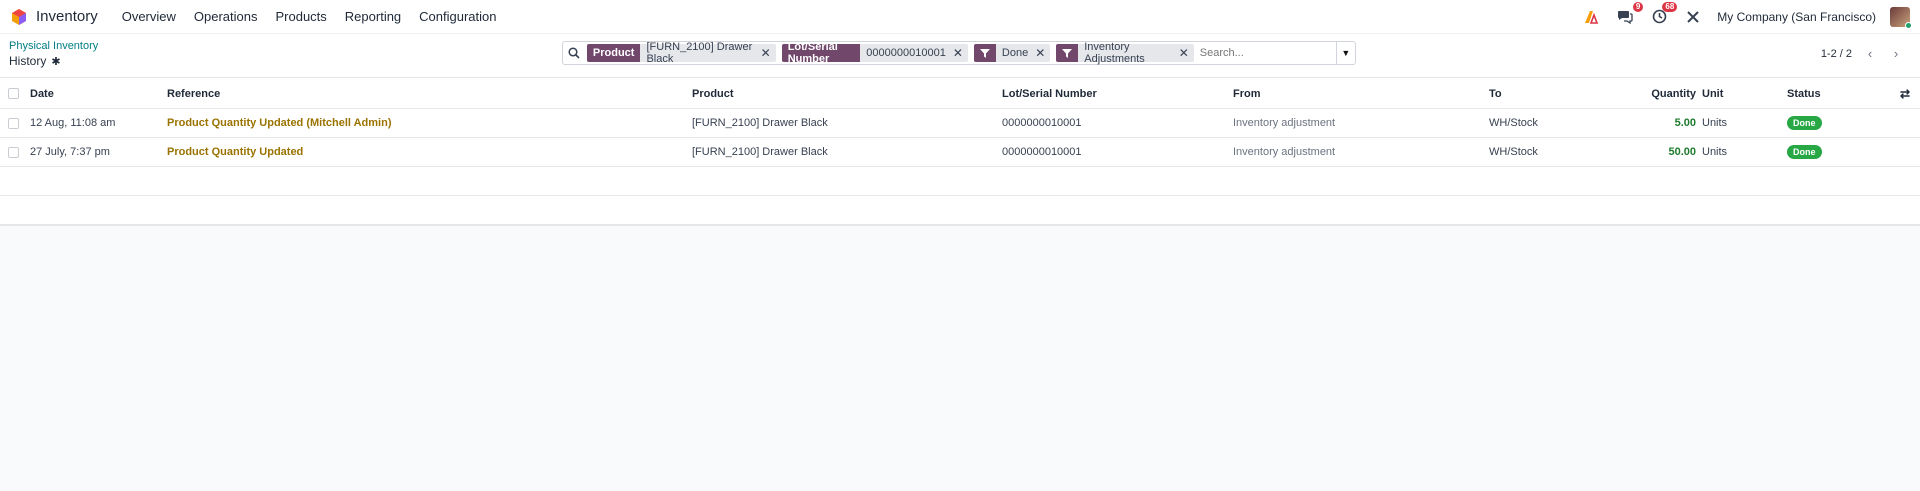 The width and height of the screenshot is (1920, 491). What do you see at coordinates (906, 53) in the screenshot?
I see `facet-value: 0000000010001` at bounding box center [906, 53].